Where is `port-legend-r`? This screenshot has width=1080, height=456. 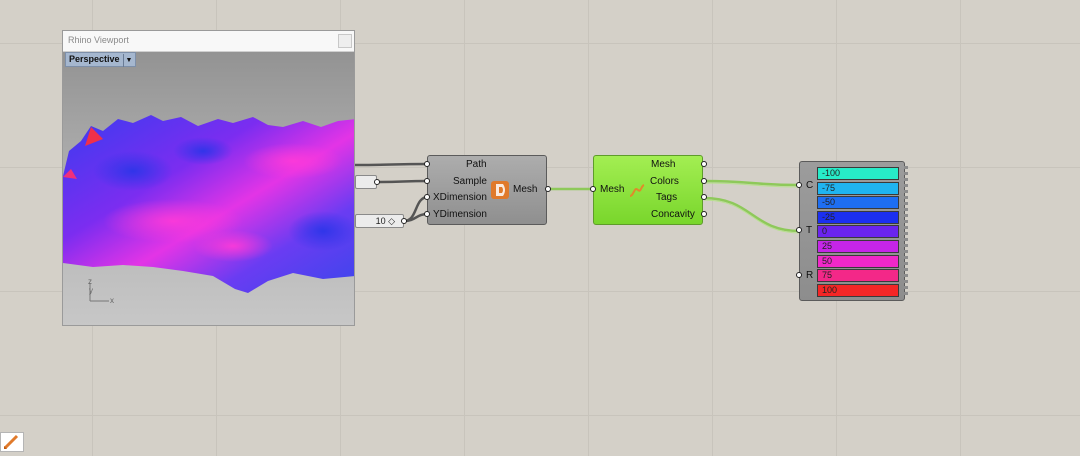
port-legend-r is located at coordinates (799, 275).